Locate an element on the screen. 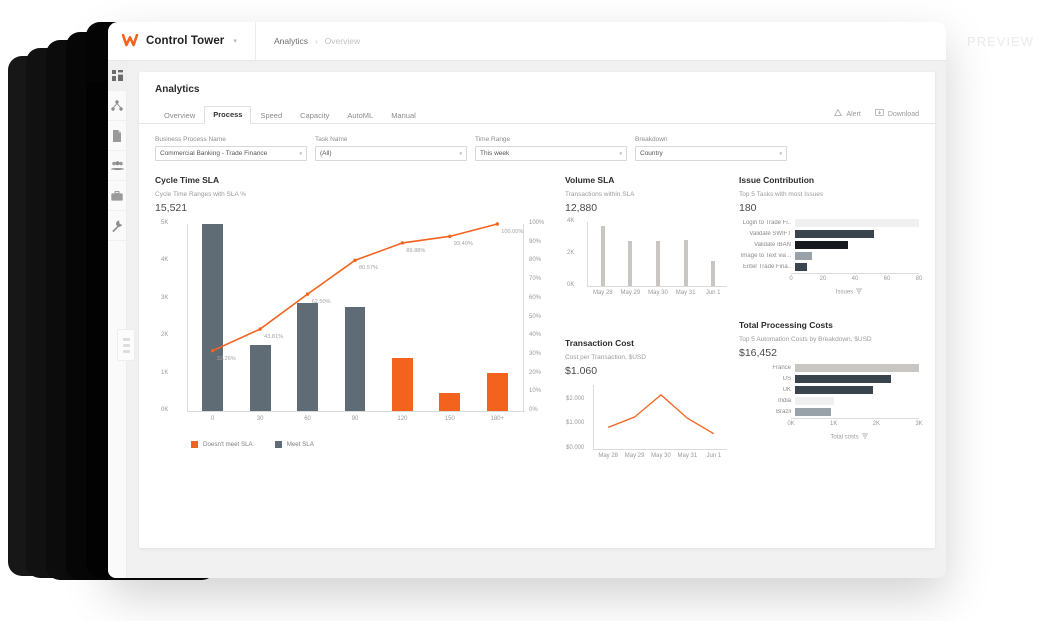  x-axis-tick-label: May 30 is located at coordinates (661, 456).